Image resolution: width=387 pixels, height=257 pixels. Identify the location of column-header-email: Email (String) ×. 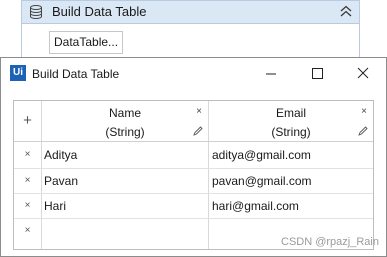
(291, 121).